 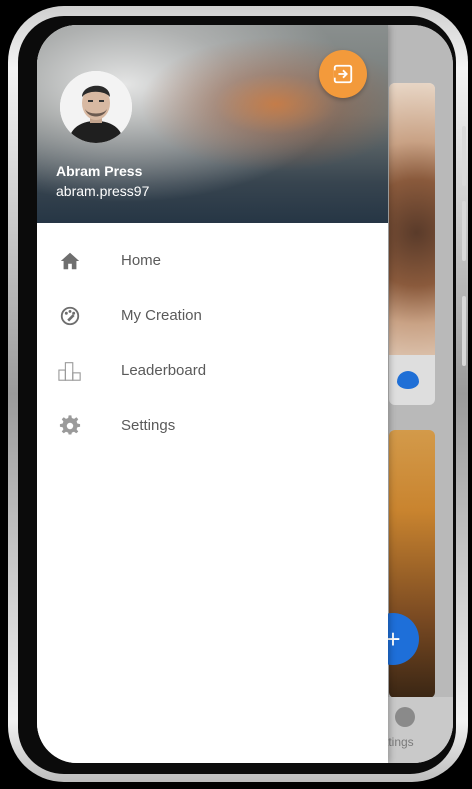 What do you see at coordinates (212, 260) in the screenshot?
I see `menu-item-home: Home` at bounding box center [212, 260].